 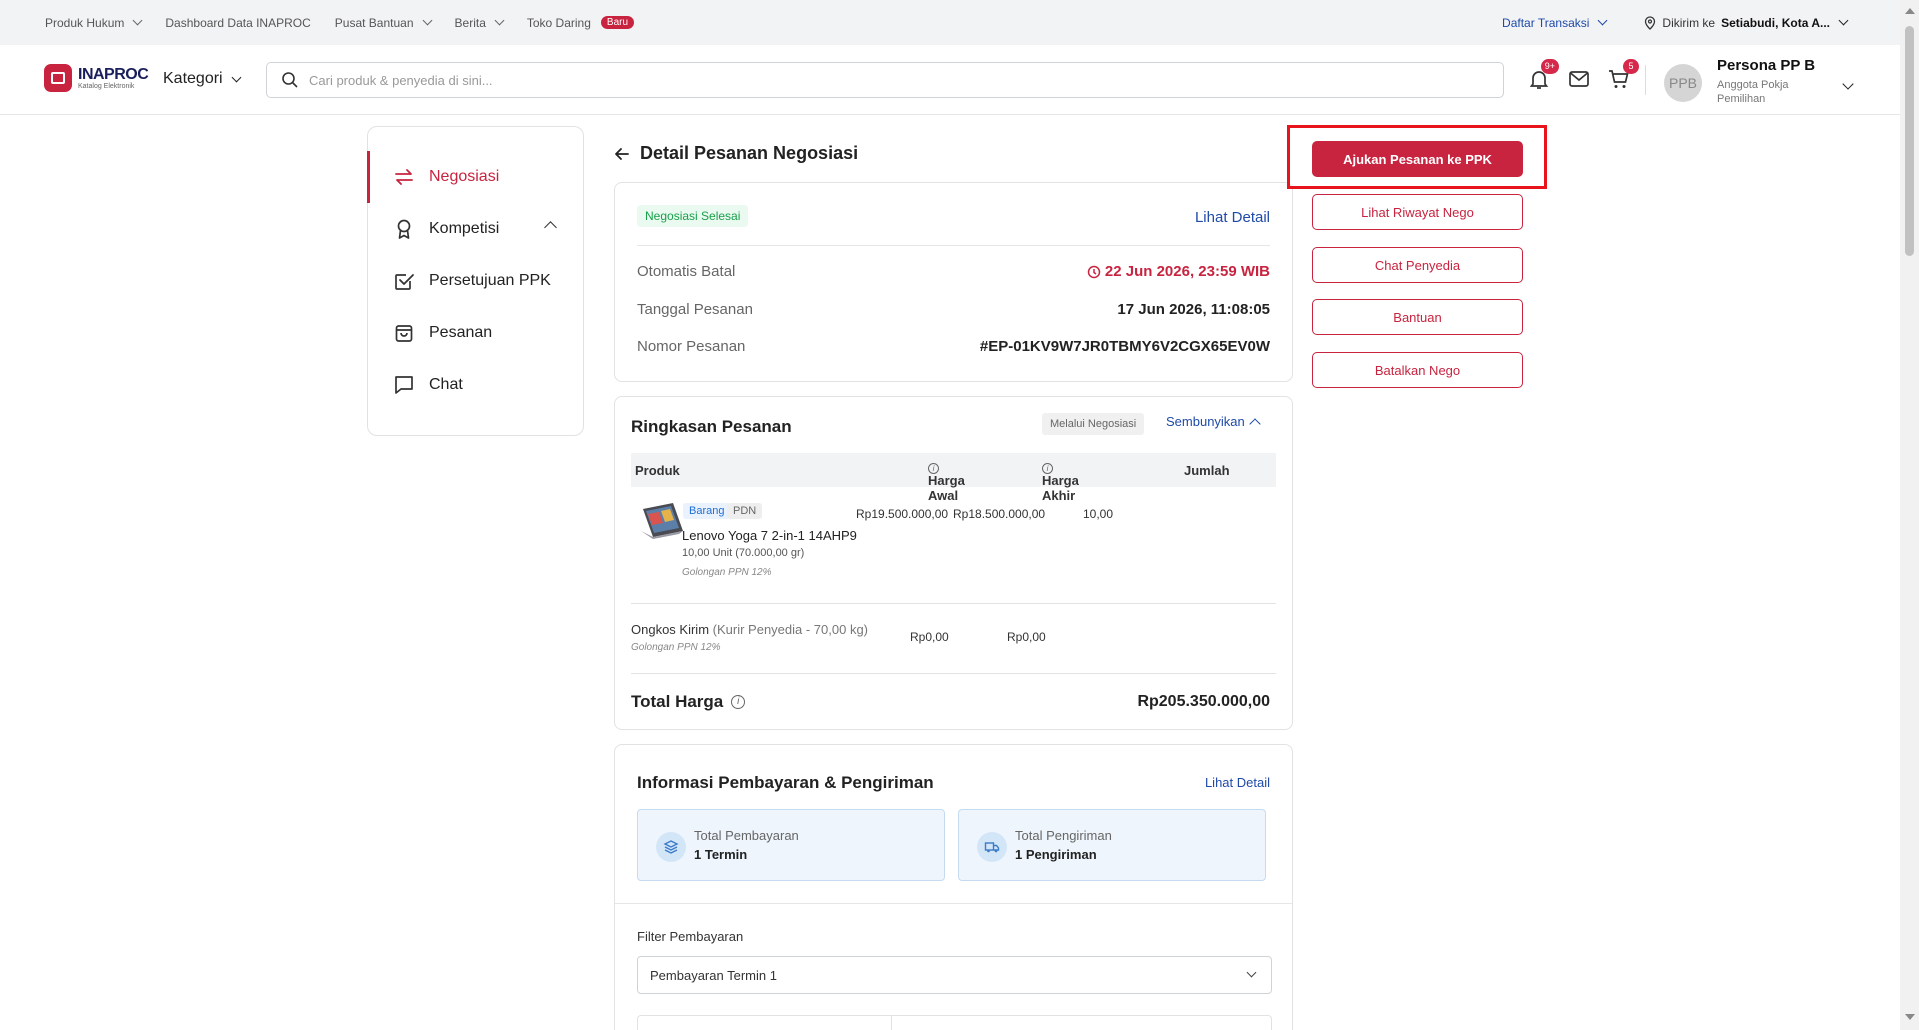 I want to click on cart-button: 5, so click(x=1623, y=75).